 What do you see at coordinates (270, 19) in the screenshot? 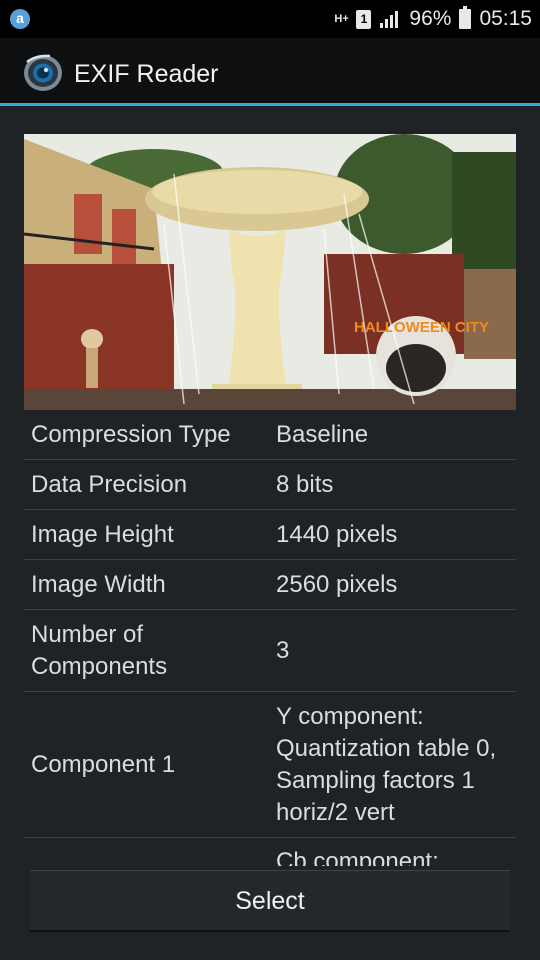
I see `status-bar: a H+ 1 96% 05:15` at bounding box center [270, 19].